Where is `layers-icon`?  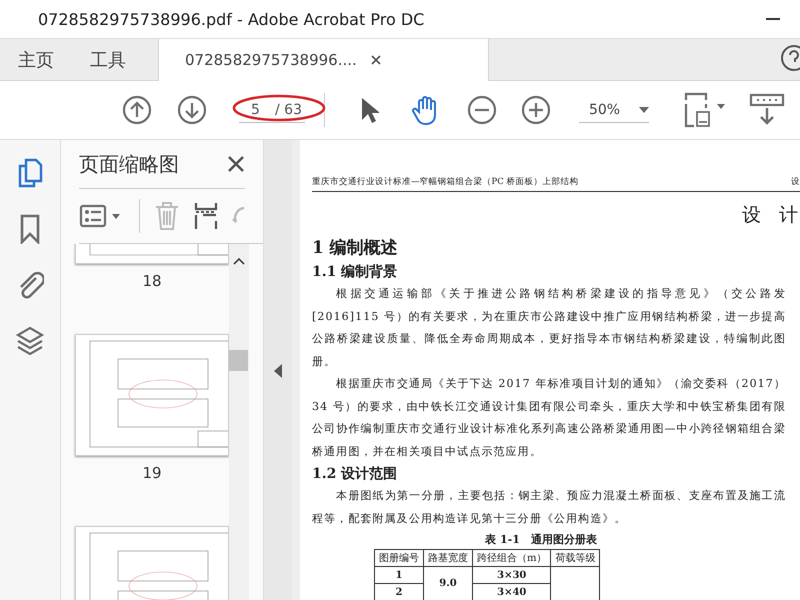 layers-icon is located at coordinates (30, 341).